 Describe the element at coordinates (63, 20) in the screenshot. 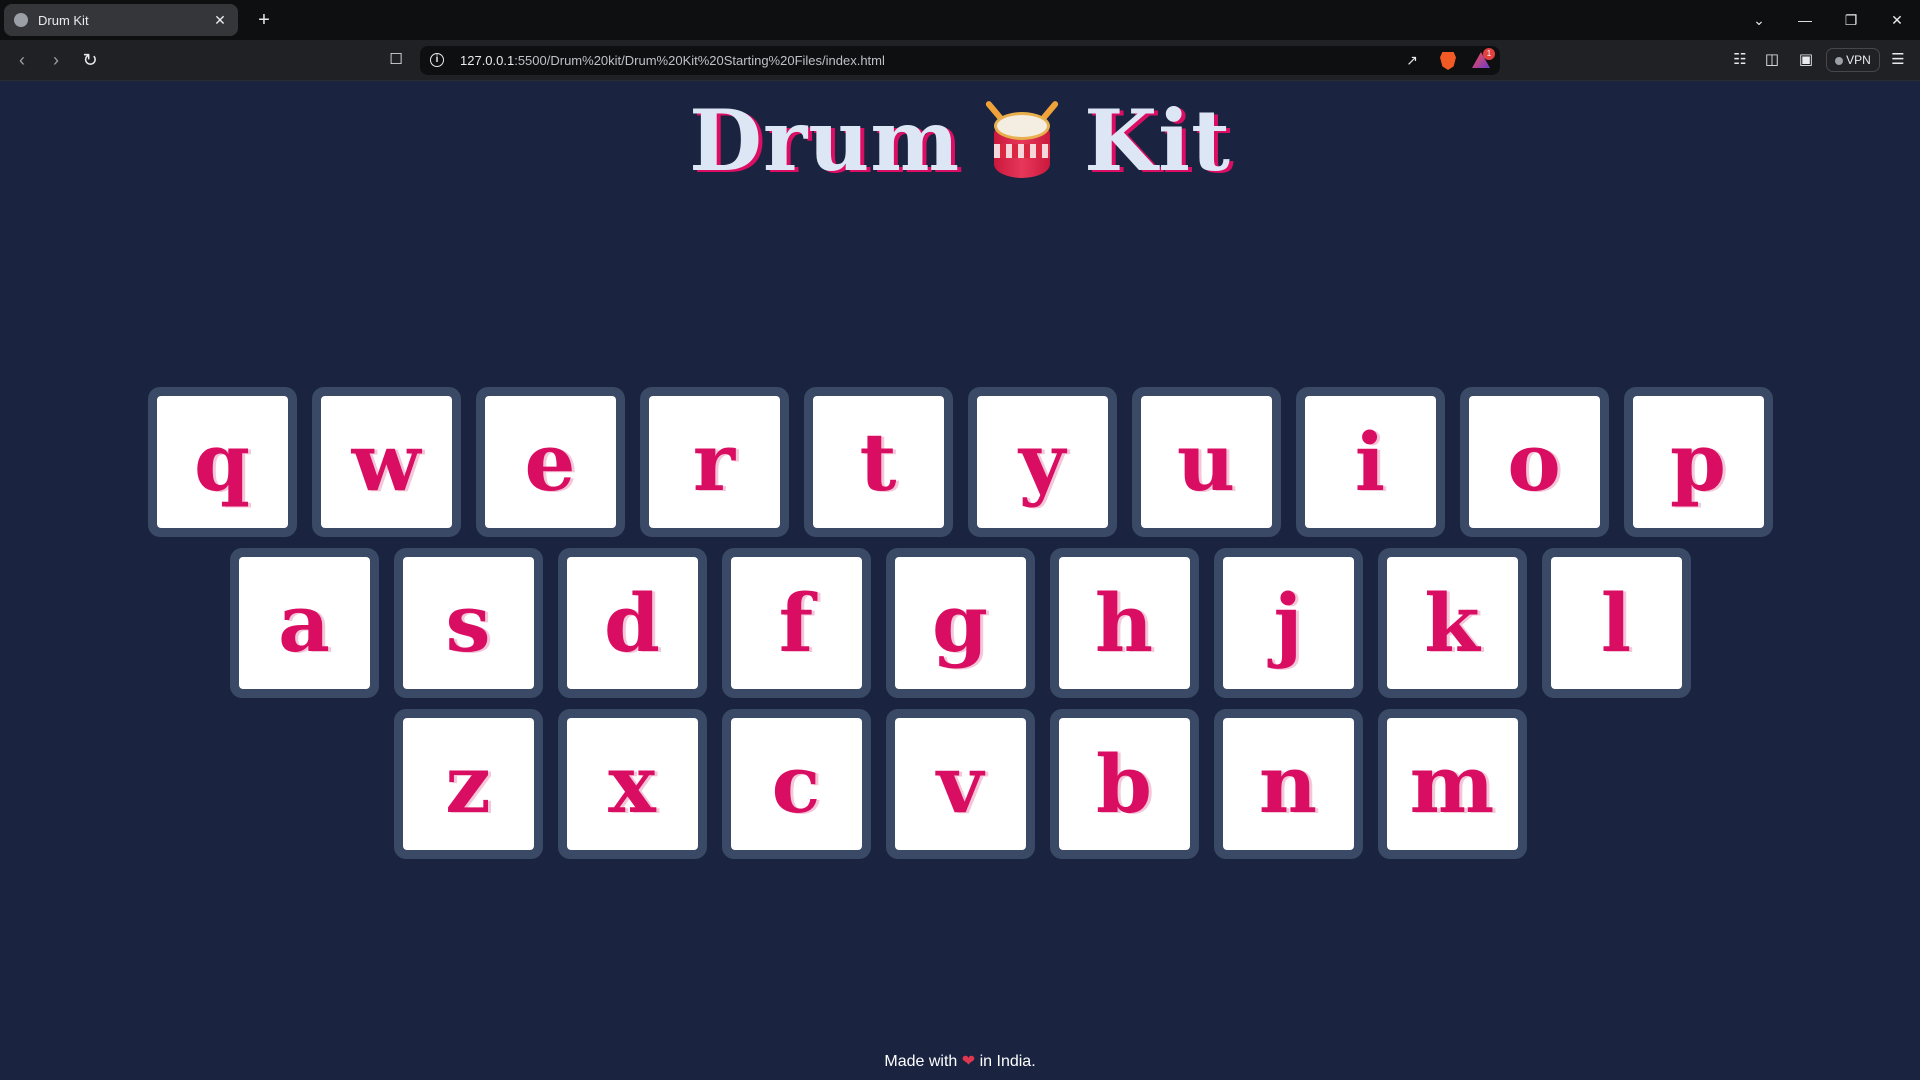

I see `tab-title: Drum Kit` at that location.